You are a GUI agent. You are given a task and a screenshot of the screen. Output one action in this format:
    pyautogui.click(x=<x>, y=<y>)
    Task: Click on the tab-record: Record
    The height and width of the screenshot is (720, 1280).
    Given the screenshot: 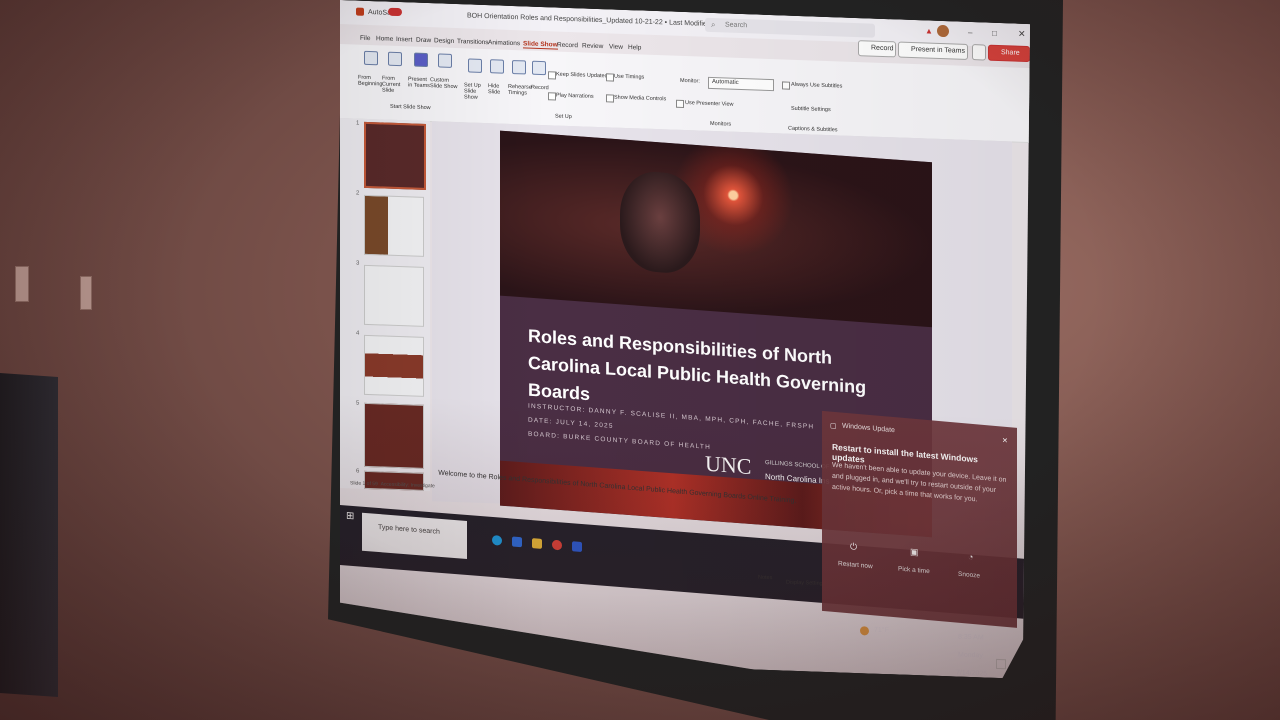 What is the action you would take?
    pyautogui.click(x=567, y=46)
    